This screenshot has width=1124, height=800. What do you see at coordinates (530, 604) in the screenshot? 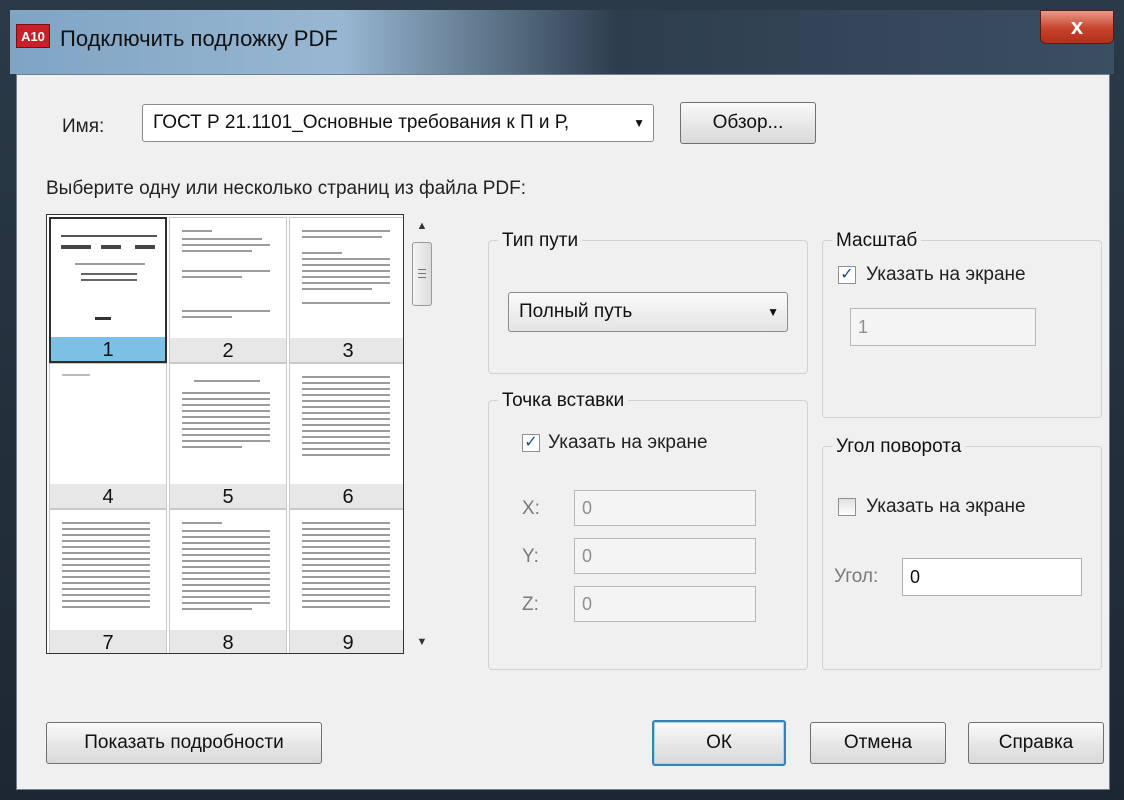
I see `z-label: Z:` at bounding box center [530, 604].